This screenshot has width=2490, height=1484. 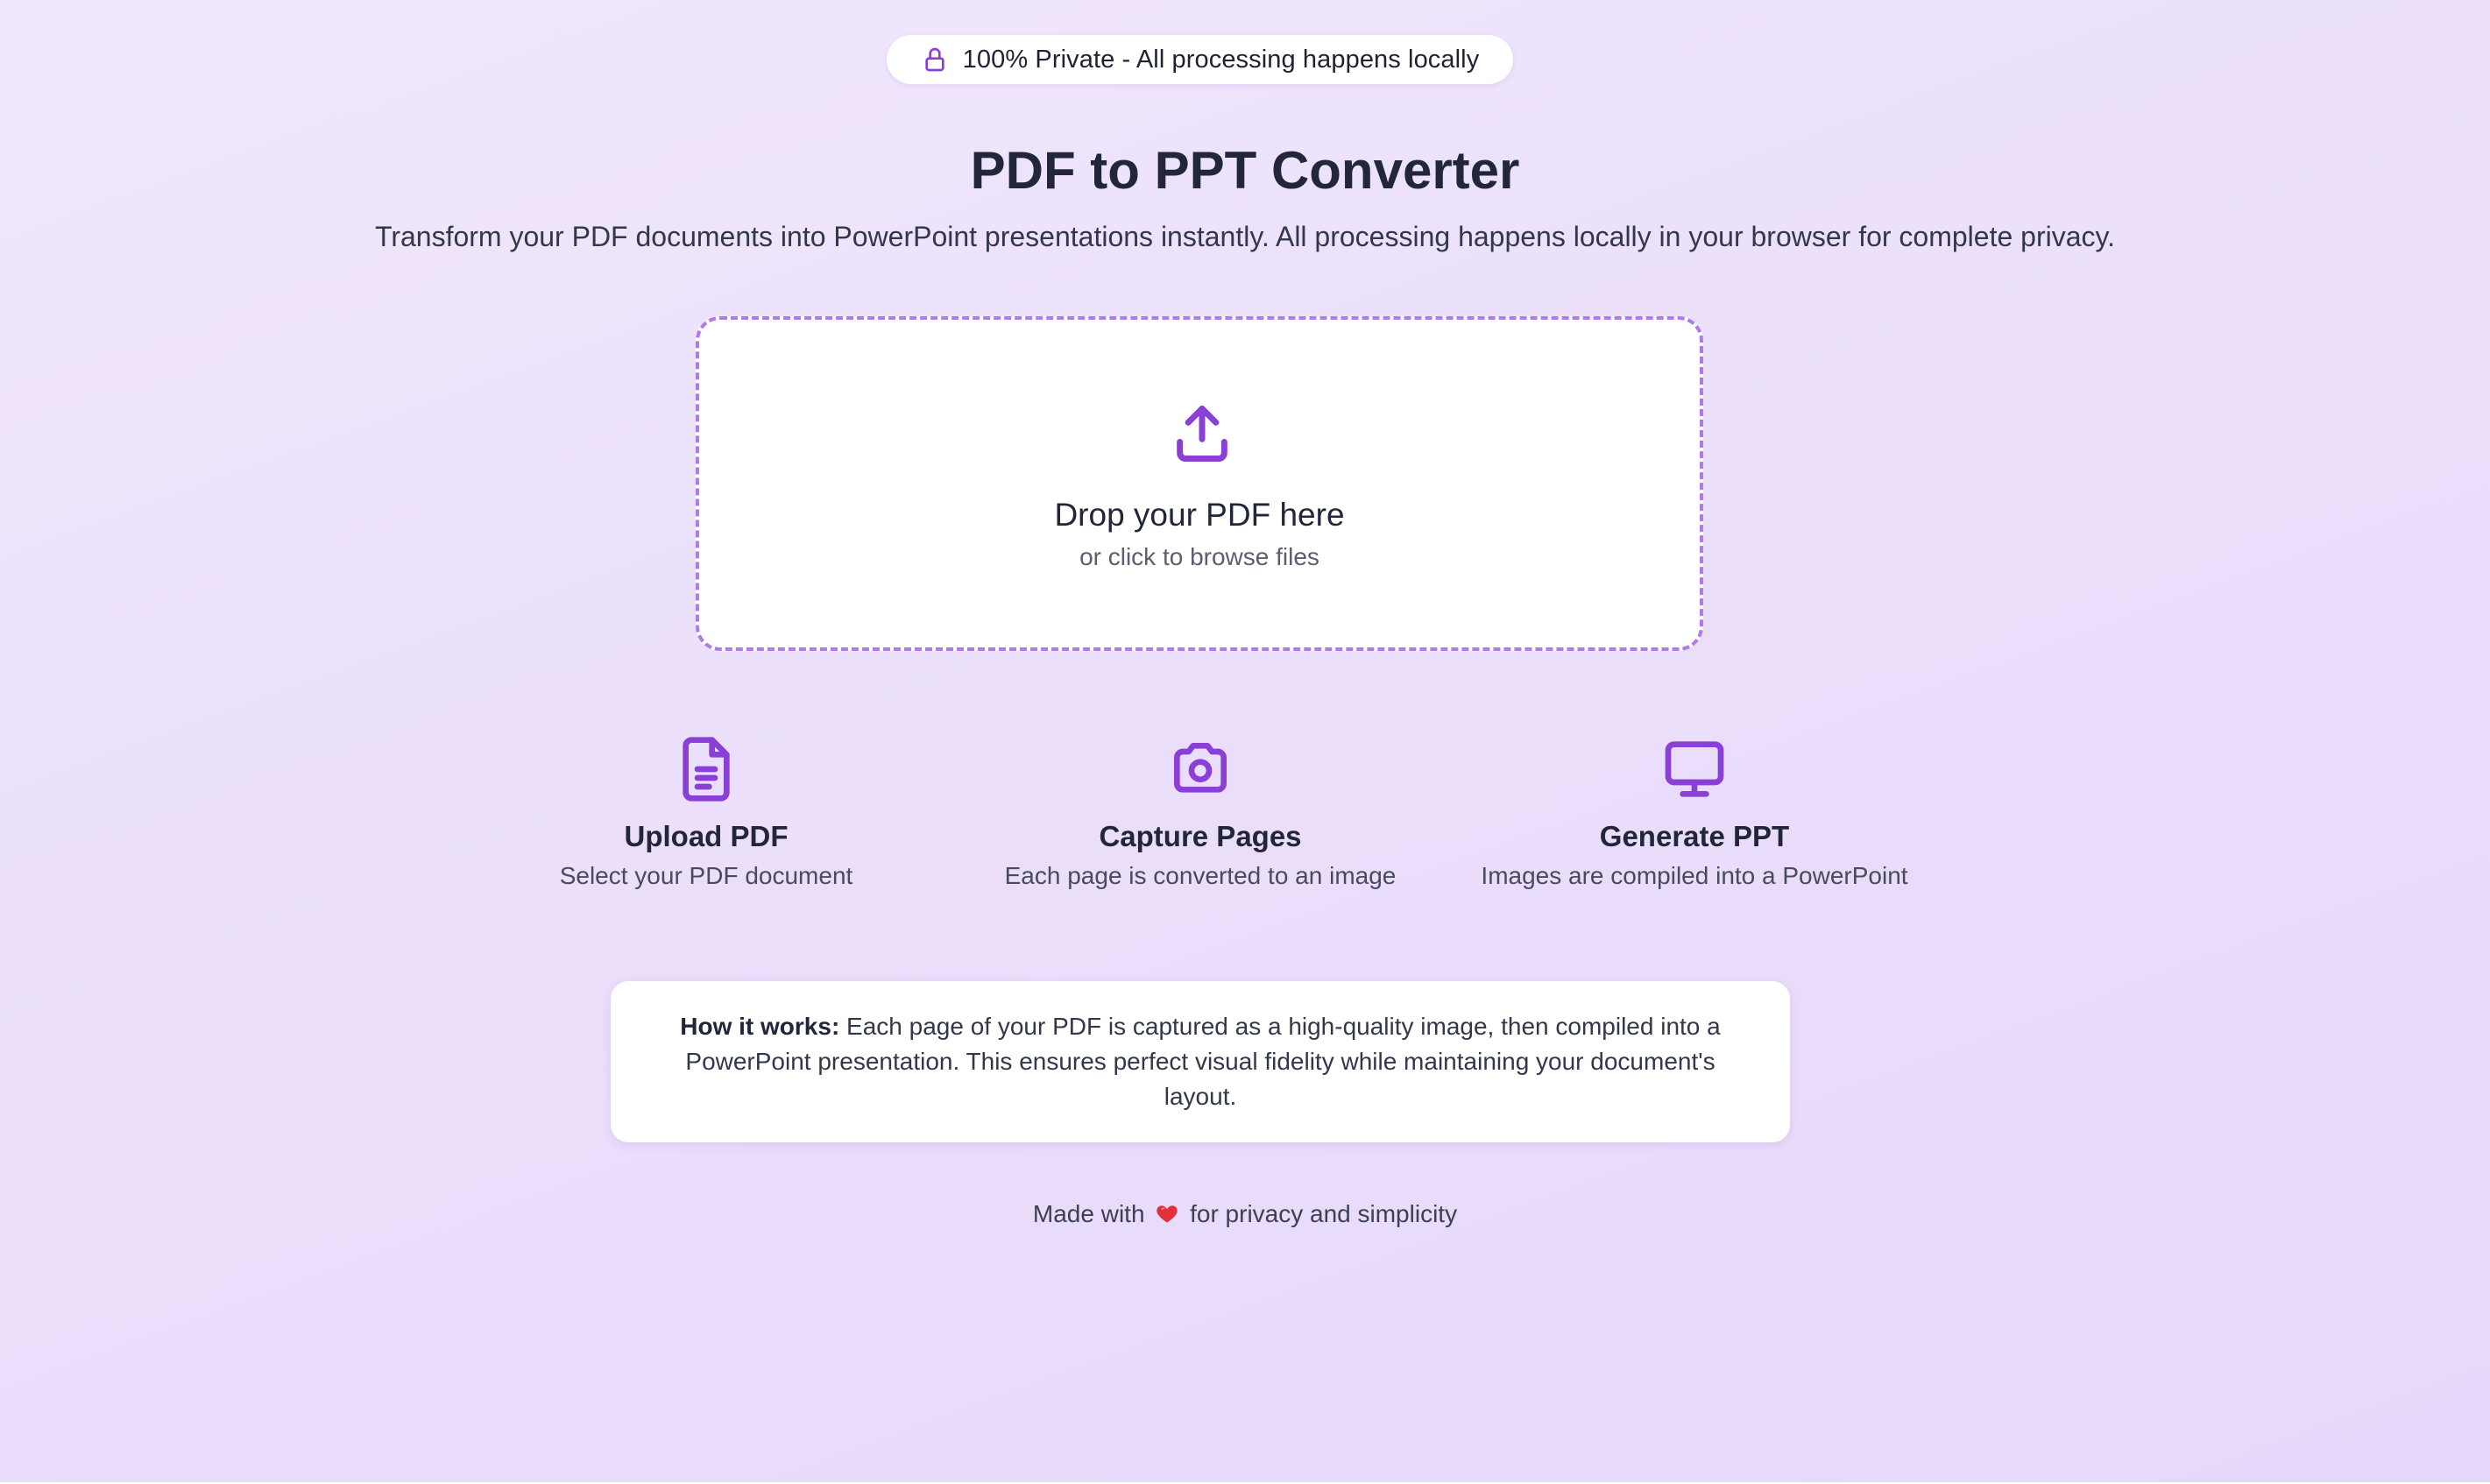 I want to click on page-title: PDF to PPT Converter, so click(x=1245, y=170).